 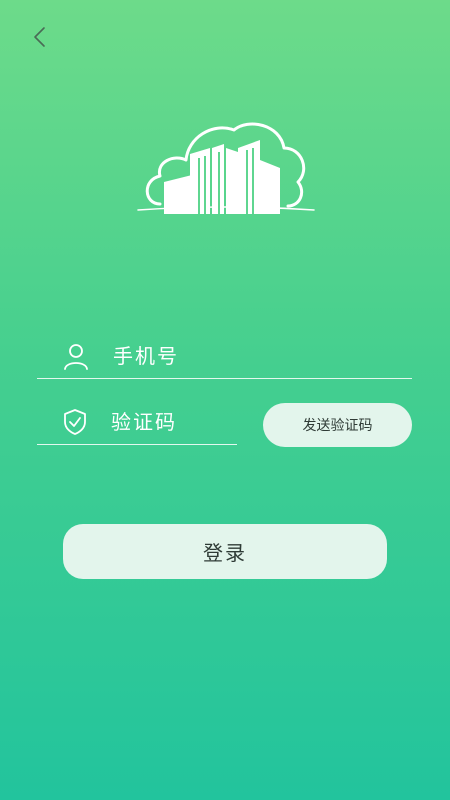 I want to click on phone-field, so click(x=224, y=356).